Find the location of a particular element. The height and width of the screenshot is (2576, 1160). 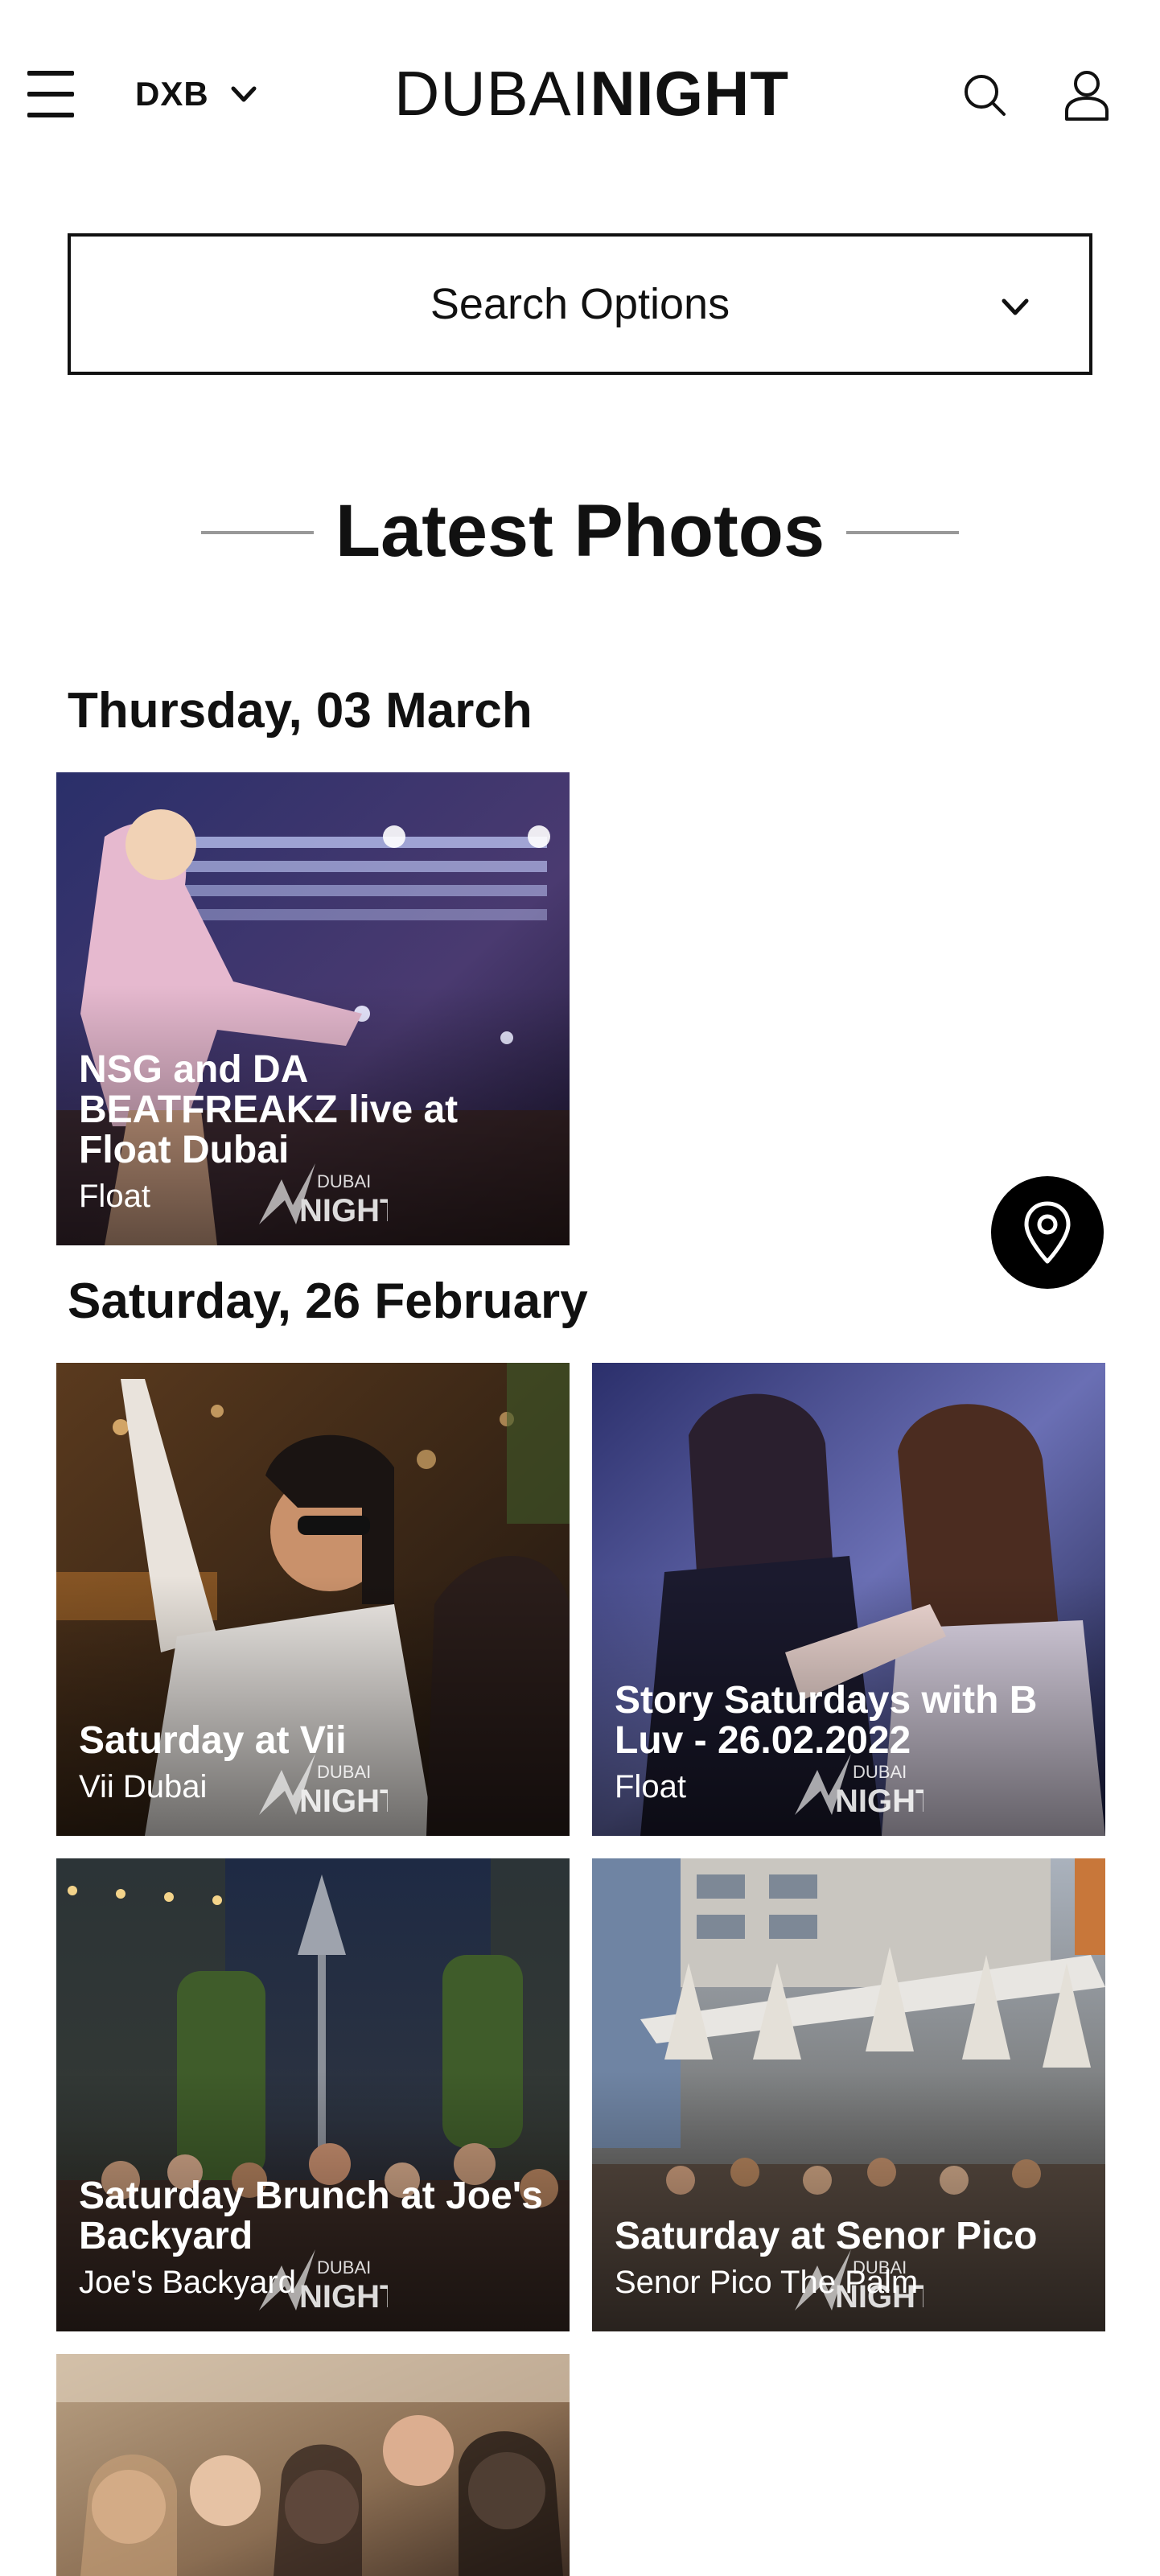

card-title: Saturday at Vii is located at coordinates (213, 1740).